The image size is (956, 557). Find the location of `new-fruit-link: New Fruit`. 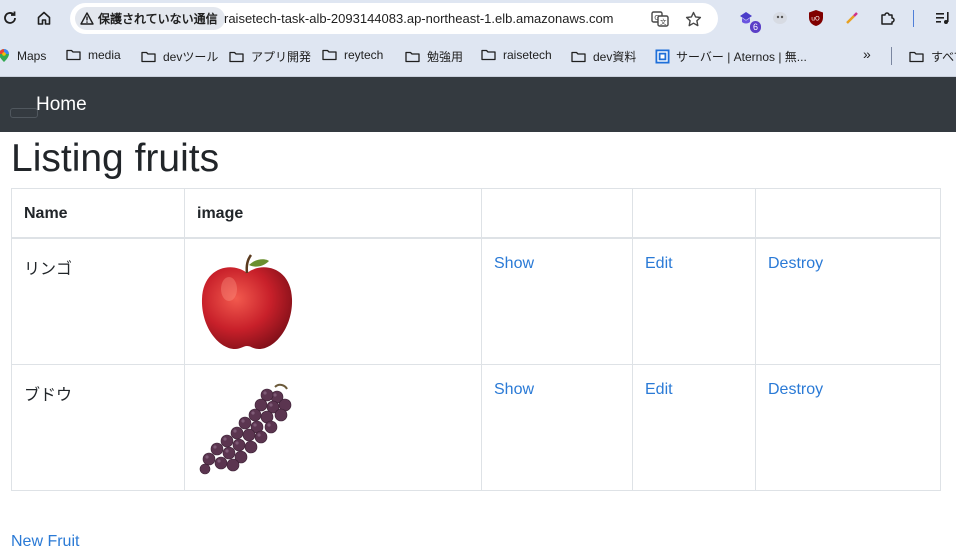

new-fruit-link: New Fruit is located at coordinates (45, 542).